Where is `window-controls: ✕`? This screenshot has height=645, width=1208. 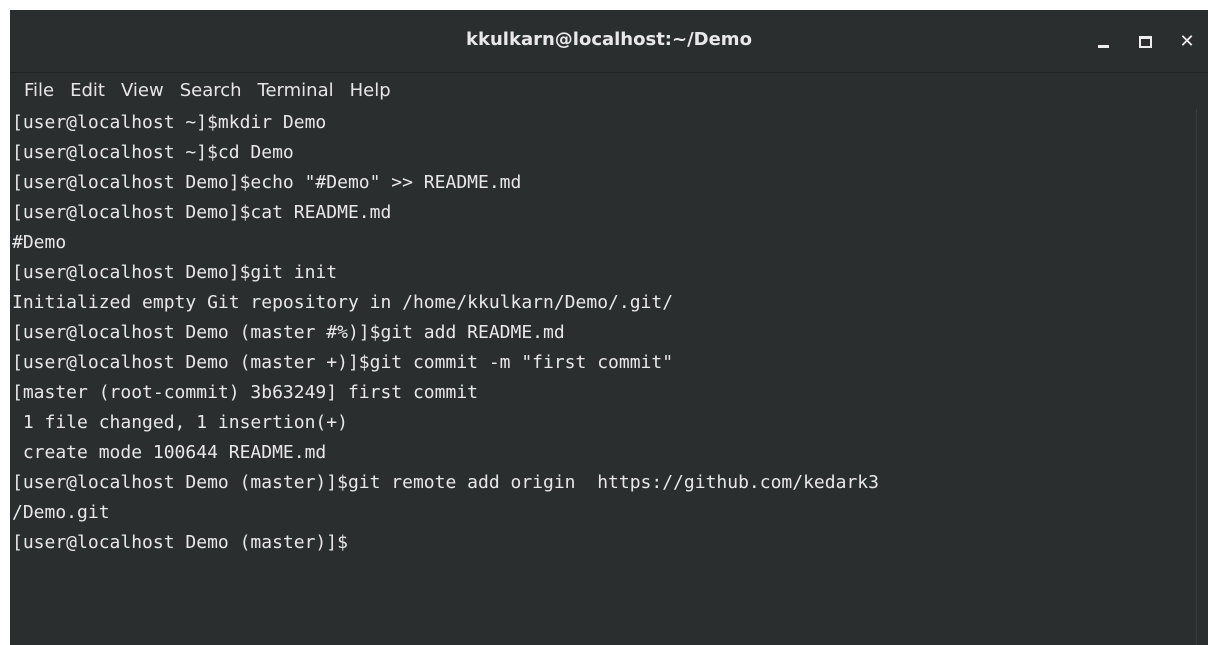 window-controls: ✕ is located at coordinates (1145, 41).